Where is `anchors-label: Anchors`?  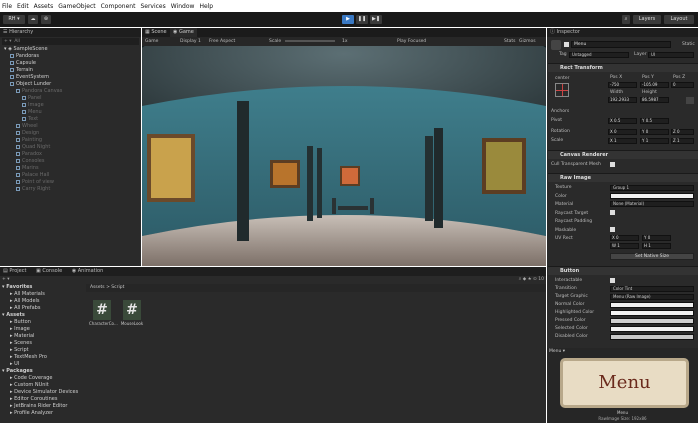
anchors-label: Anchors is located at coordinates (560, 111).